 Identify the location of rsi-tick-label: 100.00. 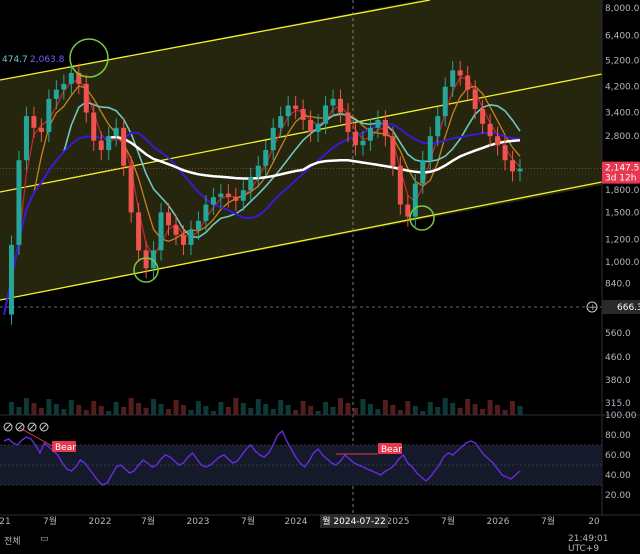
(621, 416).